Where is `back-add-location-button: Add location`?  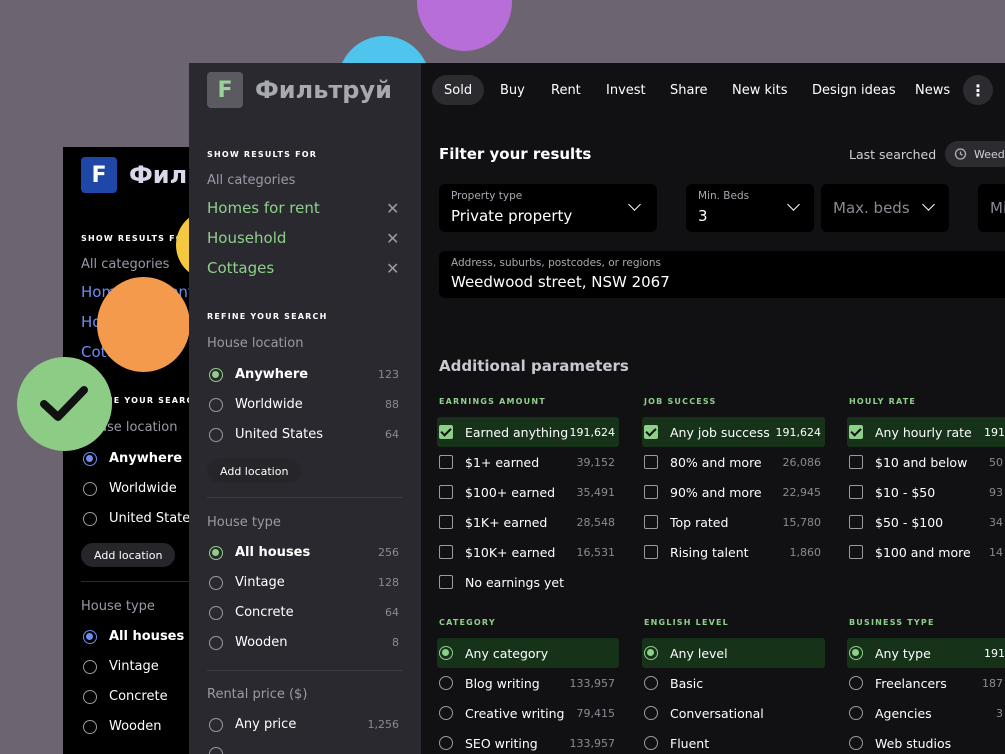 back-add-location-button: Add location is located at coordinates (128, 555).